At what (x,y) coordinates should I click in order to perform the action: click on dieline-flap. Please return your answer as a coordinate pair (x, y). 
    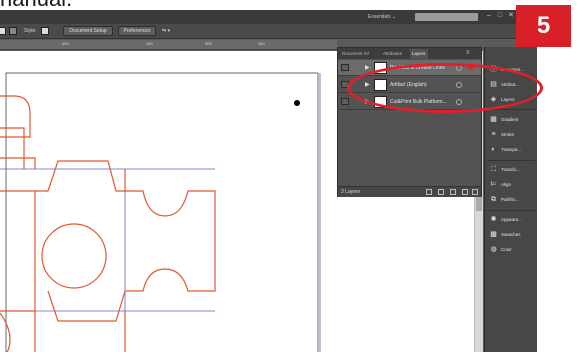
    Looking at the image, I should click on (12, 148).